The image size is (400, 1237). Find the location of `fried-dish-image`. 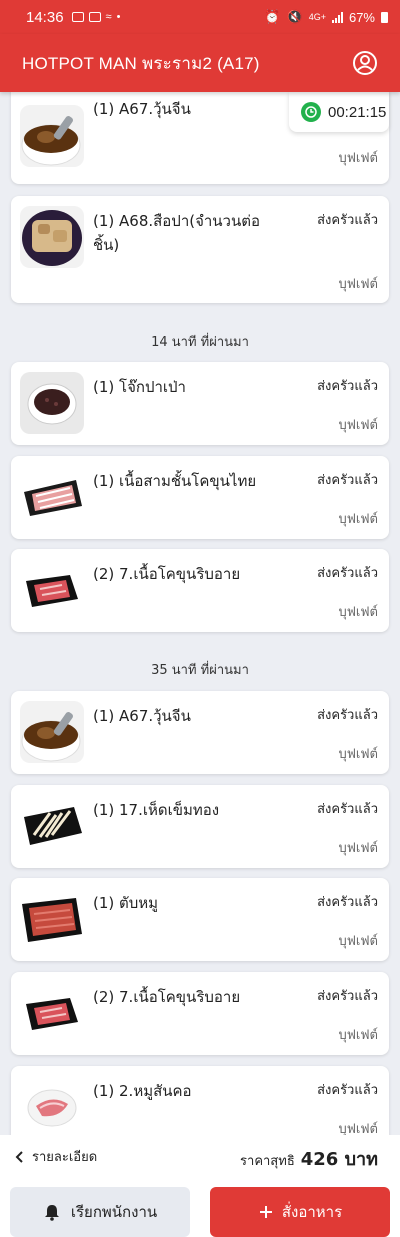

fried-dish-image is located at coordinates (52, 237).